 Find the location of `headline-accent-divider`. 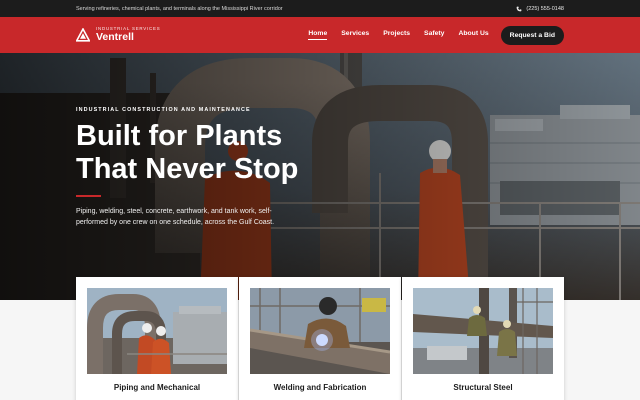

headline-accent-divider is located at coordinates (88, 195).